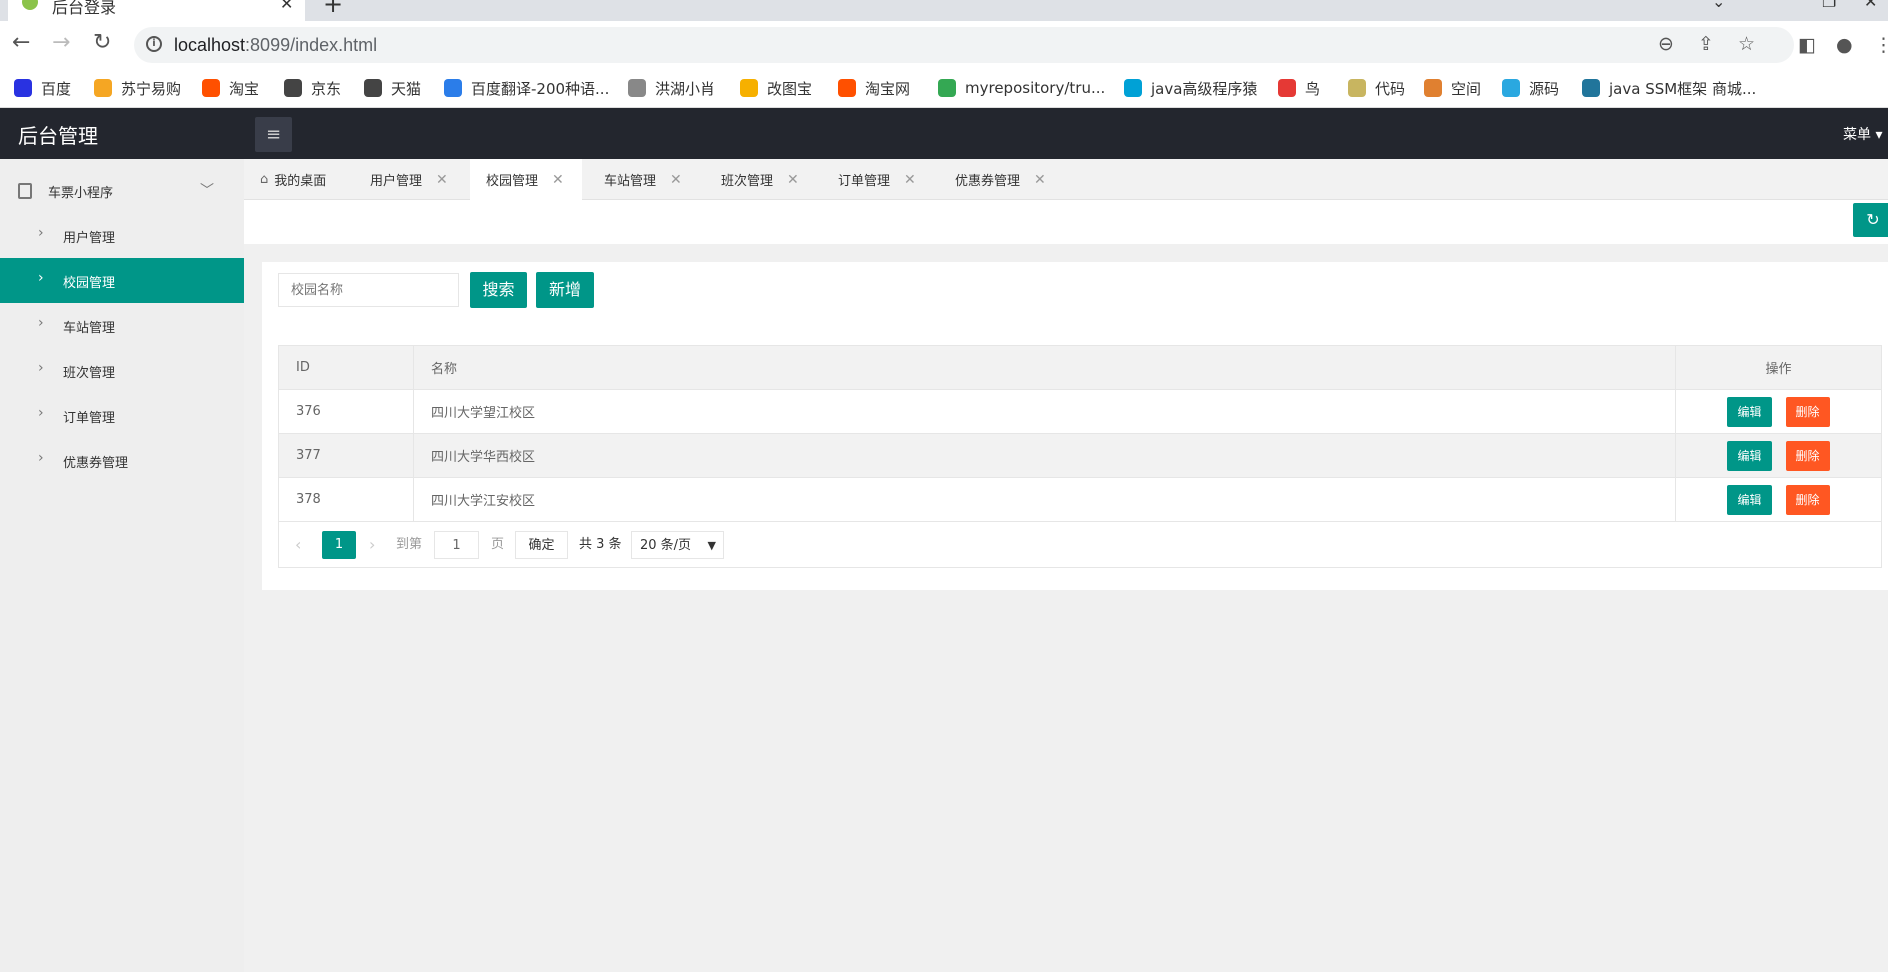 Image resolution: width=1888 pixels, height=972 pixels. I want to click on next-page-icon: ›, so click(372, 545).